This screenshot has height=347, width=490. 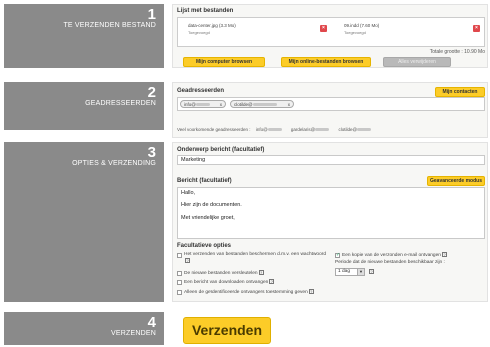 What do you see at coordinates (201, 91) in the screenshot?
I see `recipients-title: Geadresseerden` at bounding box center [201, 91].